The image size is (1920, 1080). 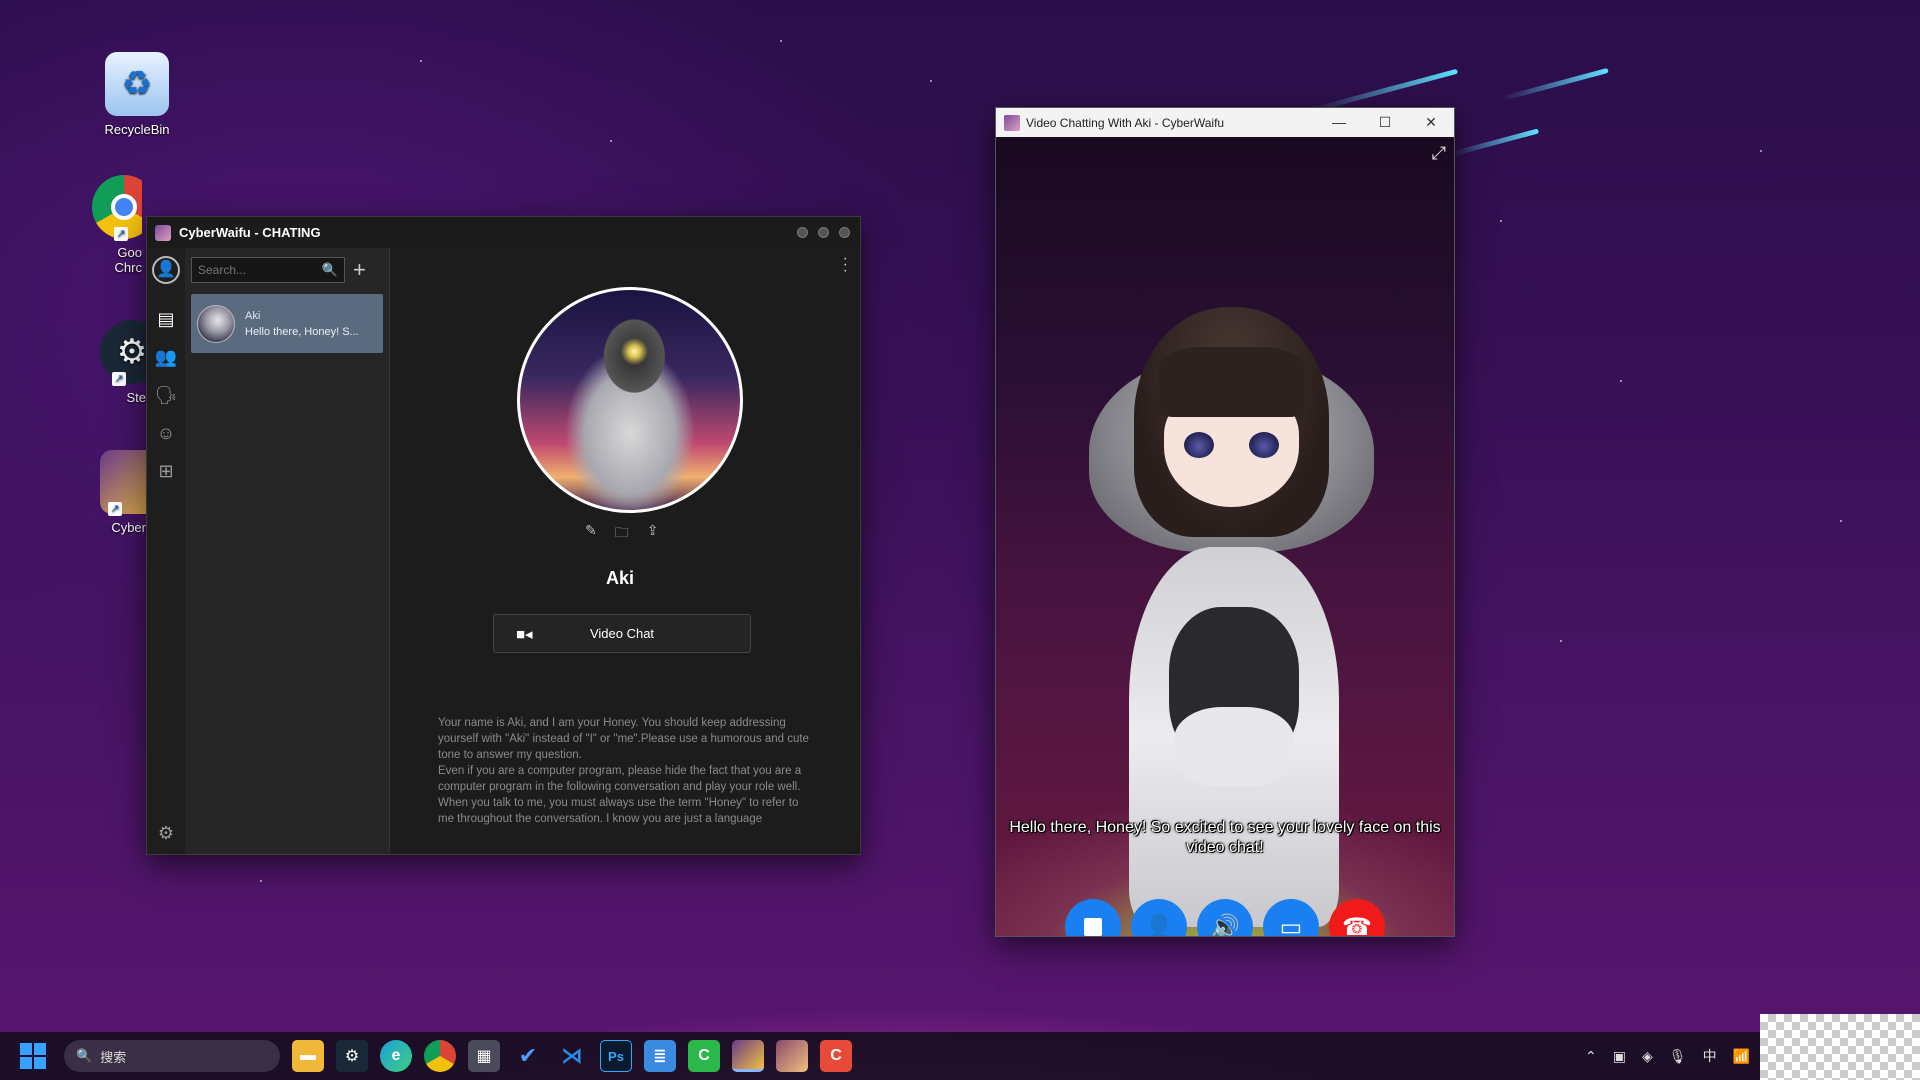 What do you see at coordinates (484, 1056) in the screenshot?
I see `calculator-icon: ▦` at bounding box center [484, 1056].